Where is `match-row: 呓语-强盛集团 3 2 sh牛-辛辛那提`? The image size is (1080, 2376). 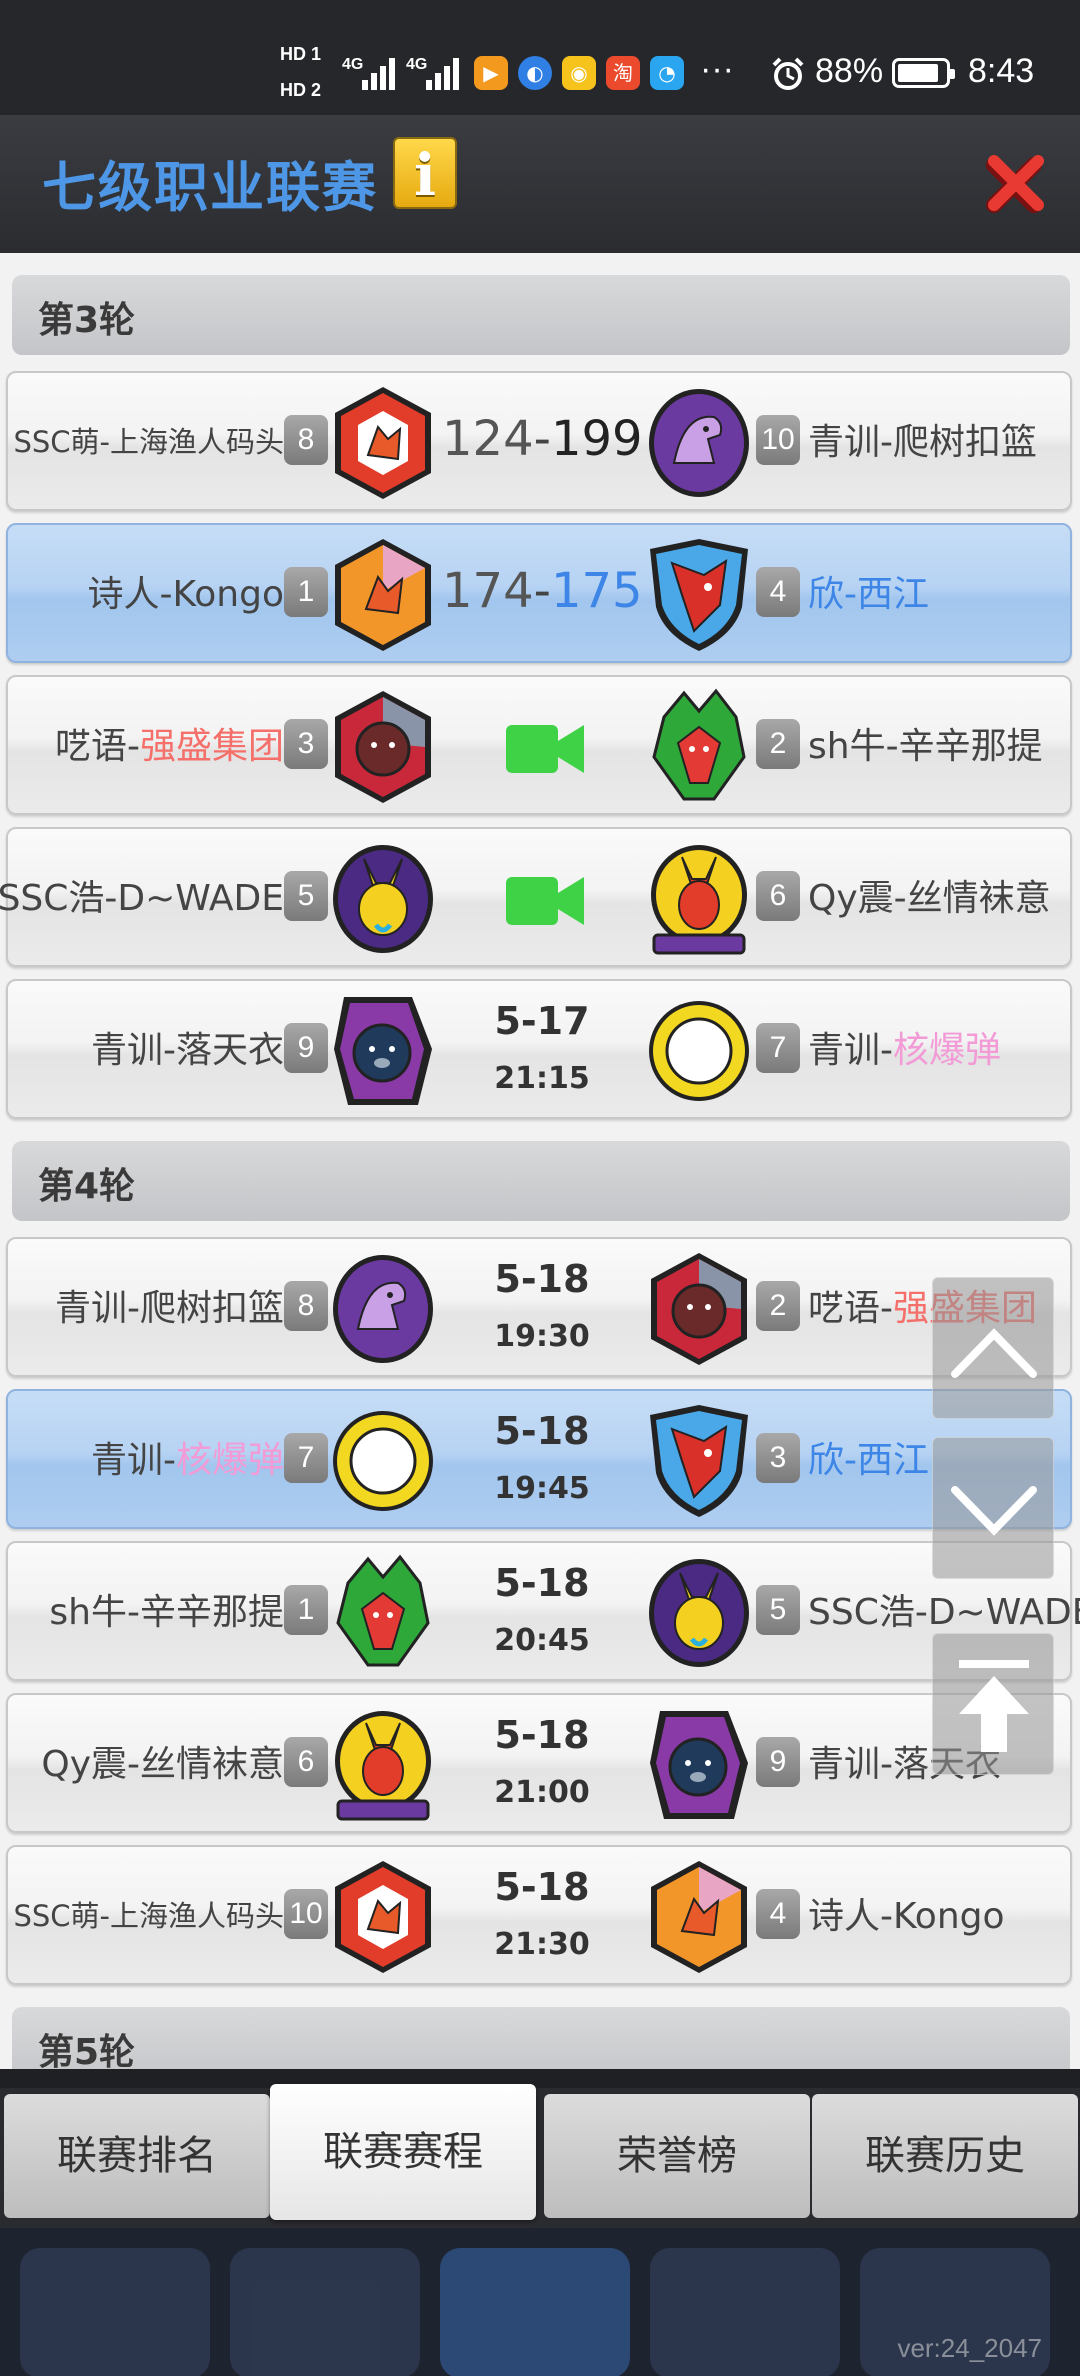
match-row: 呓语-强盛集团 3 2 sh牛-辛辛那提 is located at coordinates (539, 745).